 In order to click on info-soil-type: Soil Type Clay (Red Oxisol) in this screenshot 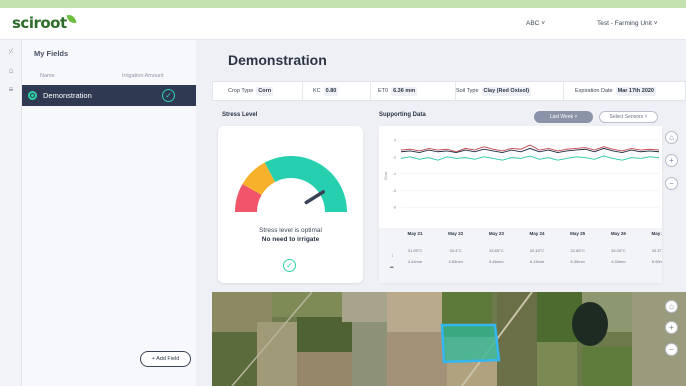, I will do `click(510, 91)`.